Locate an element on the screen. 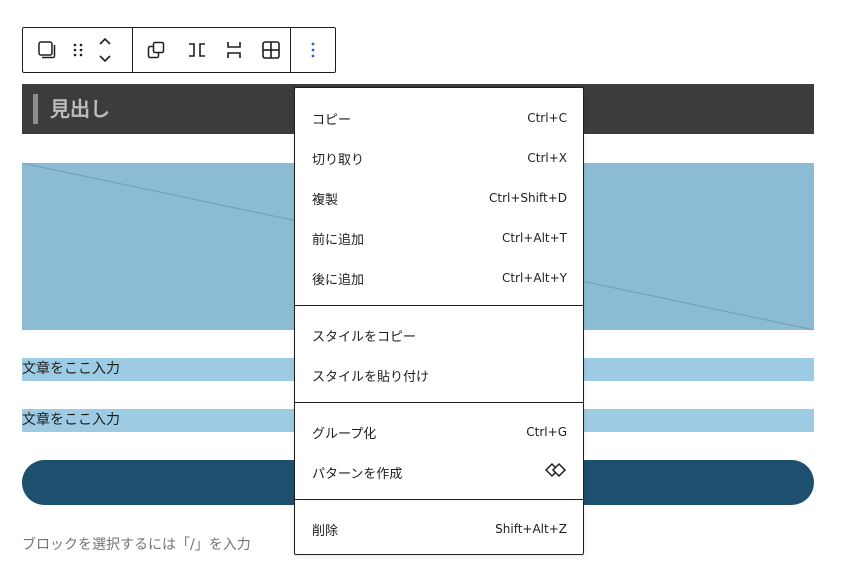 The width and height of the screenshot is (844, 587). menu-item-shortcut: Shift+Alt+Z is located at coordinates (531, 529).